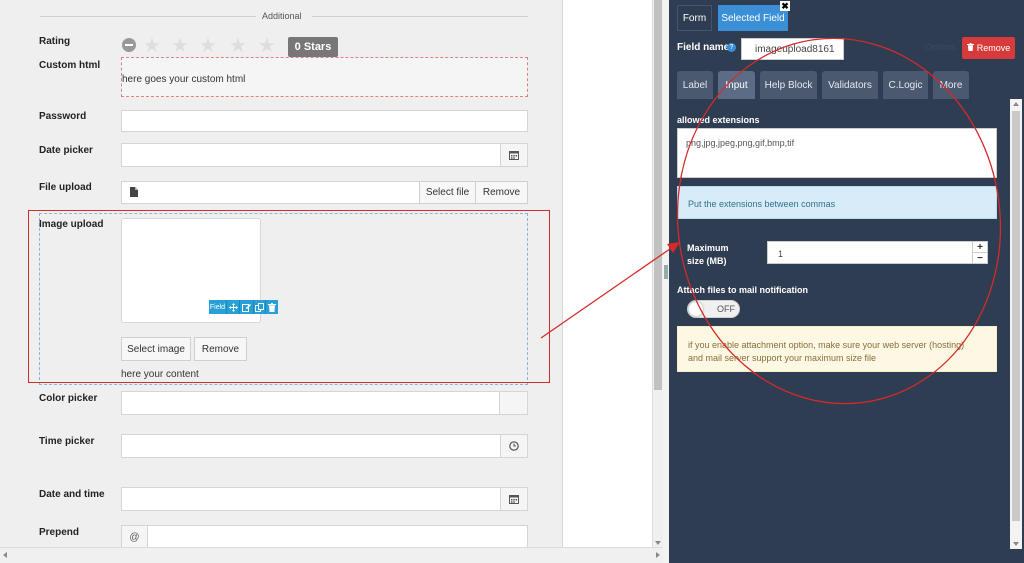 Image resolution: width=1024 pixels, height=563 pixels. I want to click on rating-label: Rating, so click(55, 41).